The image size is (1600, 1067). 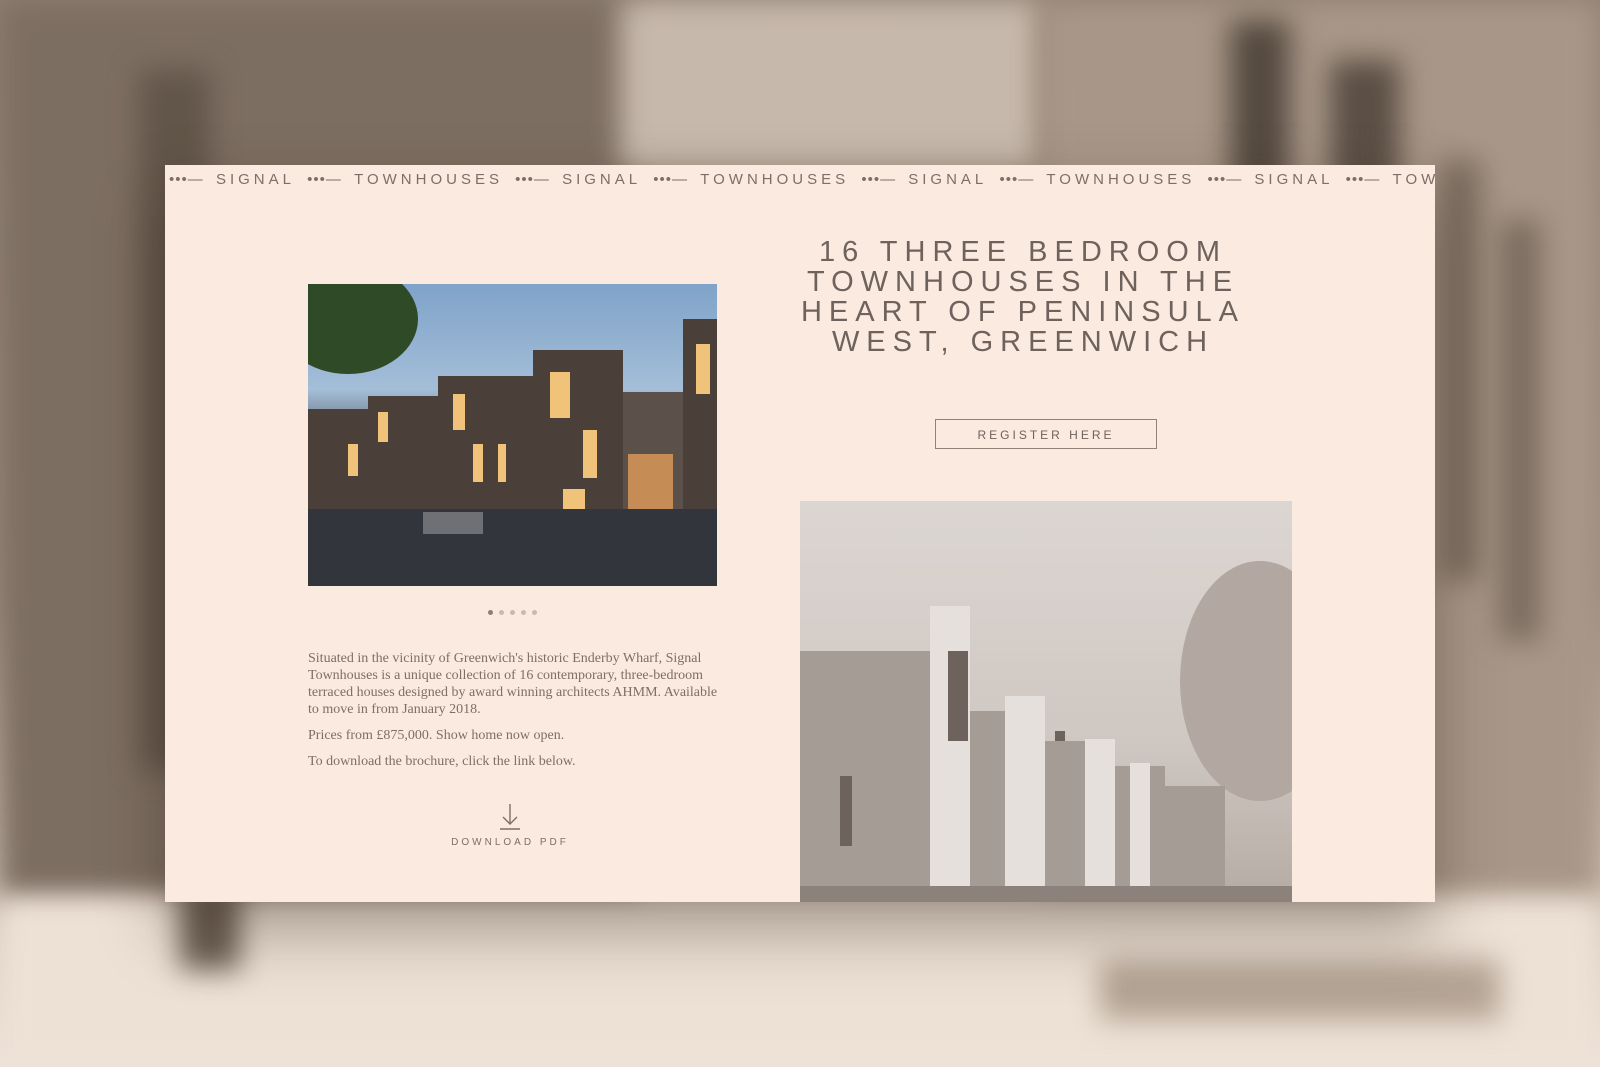 I want to click on gallery-pagination, so click(x=512, y=608).